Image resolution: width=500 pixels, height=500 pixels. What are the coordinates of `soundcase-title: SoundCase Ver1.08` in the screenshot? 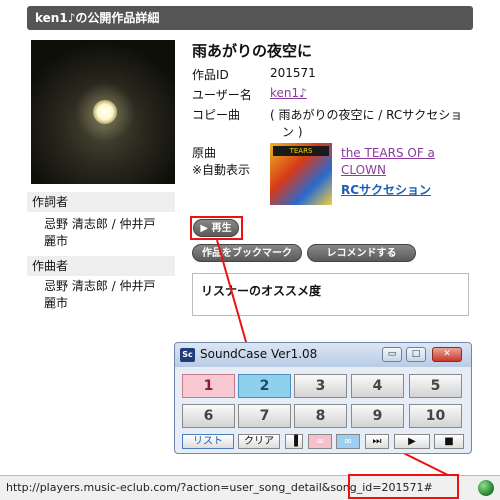 It's located at (259, 354).